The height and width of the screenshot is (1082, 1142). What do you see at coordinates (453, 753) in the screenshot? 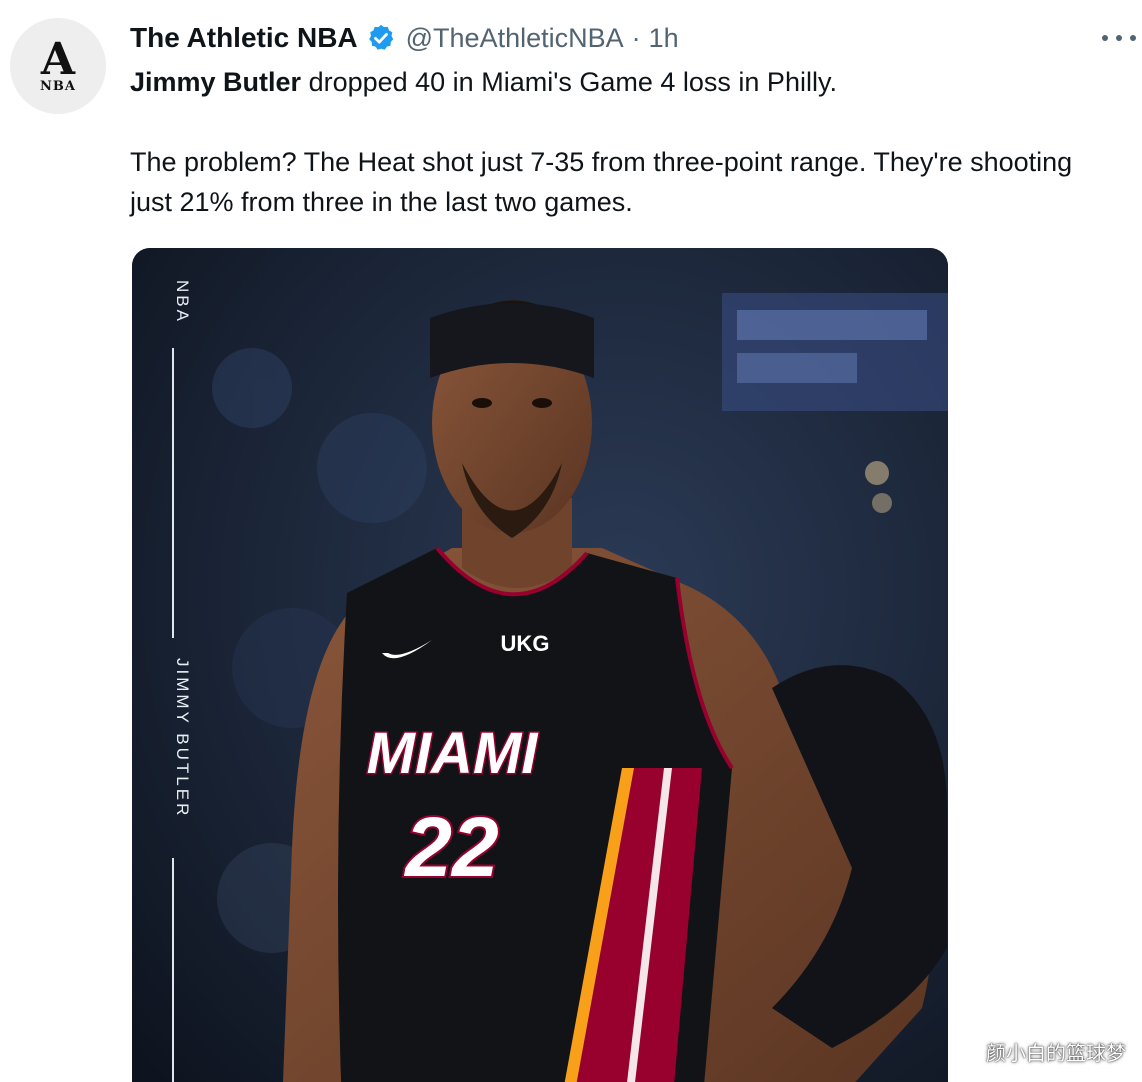
I see `jersey-team: MIAMI` at bounding box center [453, 753].